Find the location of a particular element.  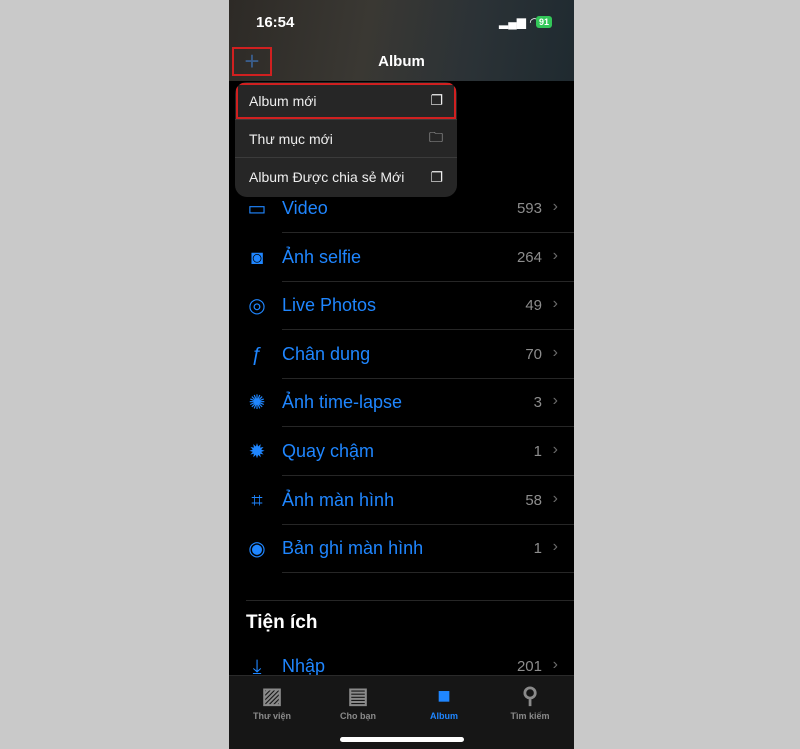

home-indicator is located at coordinates (402, 739).